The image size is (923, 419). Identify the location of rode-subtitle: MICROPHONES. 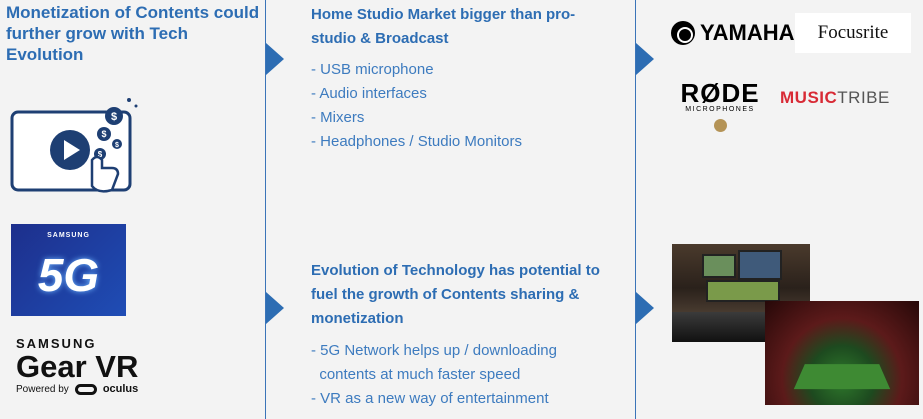
(720, 109).